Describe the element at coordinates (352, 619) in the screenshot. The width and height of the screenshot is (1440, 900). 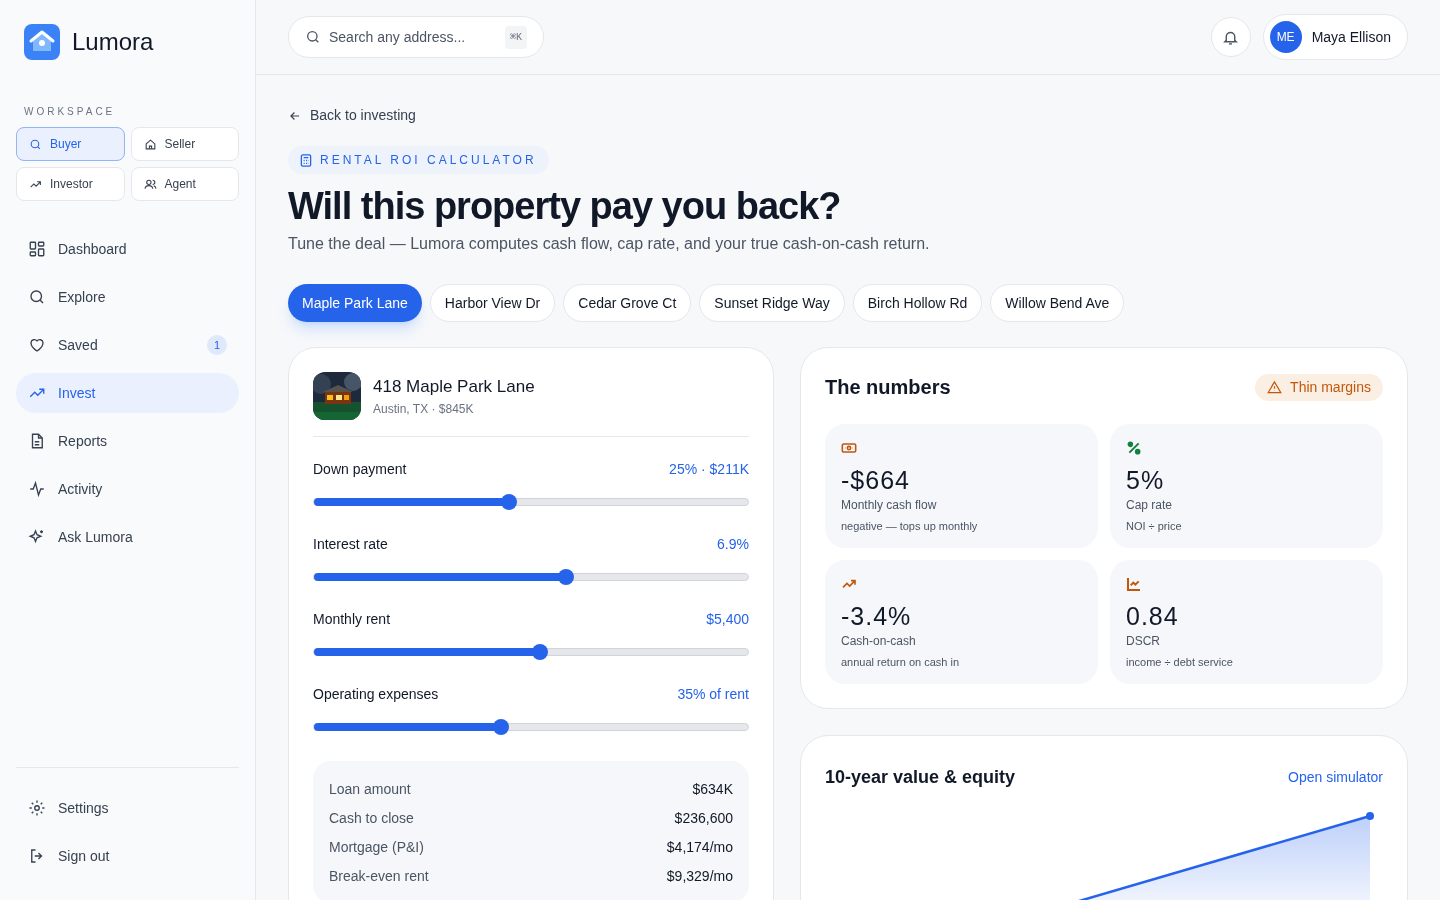
I see `slider-label: Monthly rent` at that location.